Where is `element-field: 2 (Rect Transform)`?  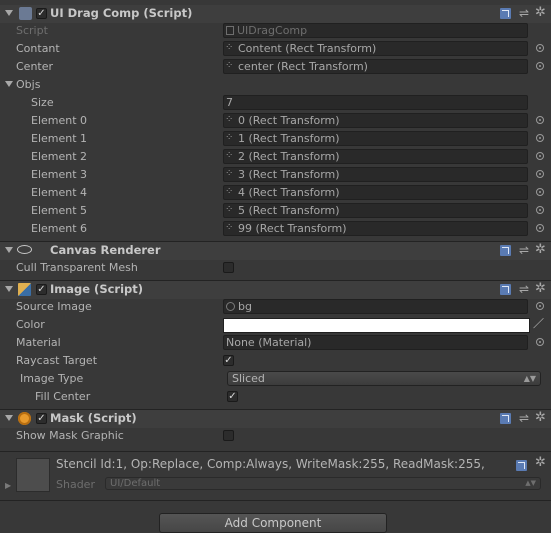 element-field: 2 (Rect Transform) is located at coordinates (375, 156).